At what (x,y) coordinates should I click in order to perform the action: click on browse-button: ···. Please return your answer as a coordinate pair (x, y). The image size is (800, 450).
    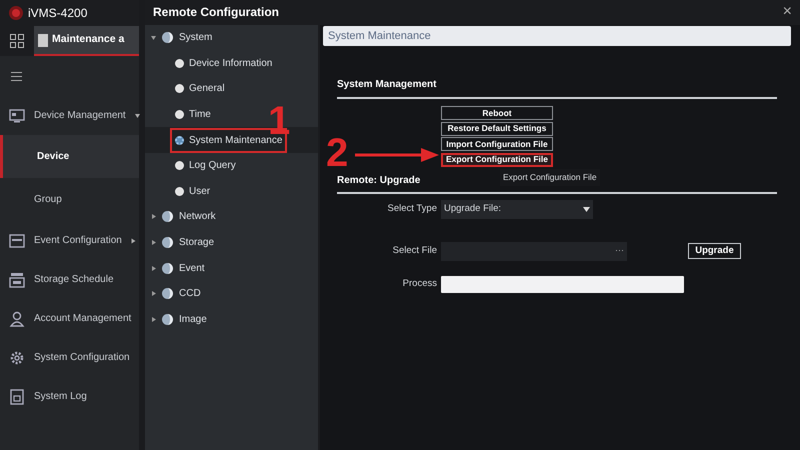
    Looking at the image, I should click on (619, 251).